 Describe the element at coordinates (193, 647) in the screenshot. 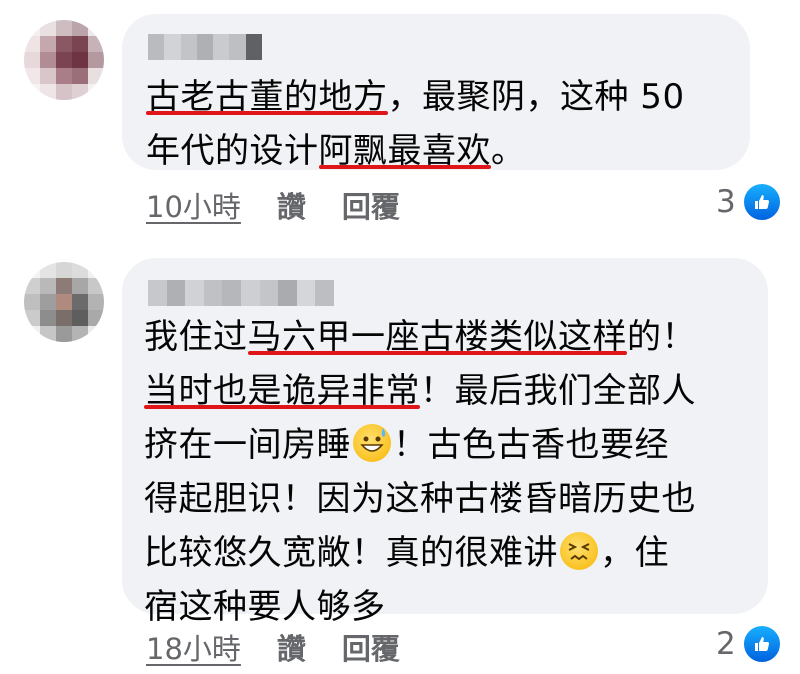

I see `timestamp-link: 18小時` at that location.